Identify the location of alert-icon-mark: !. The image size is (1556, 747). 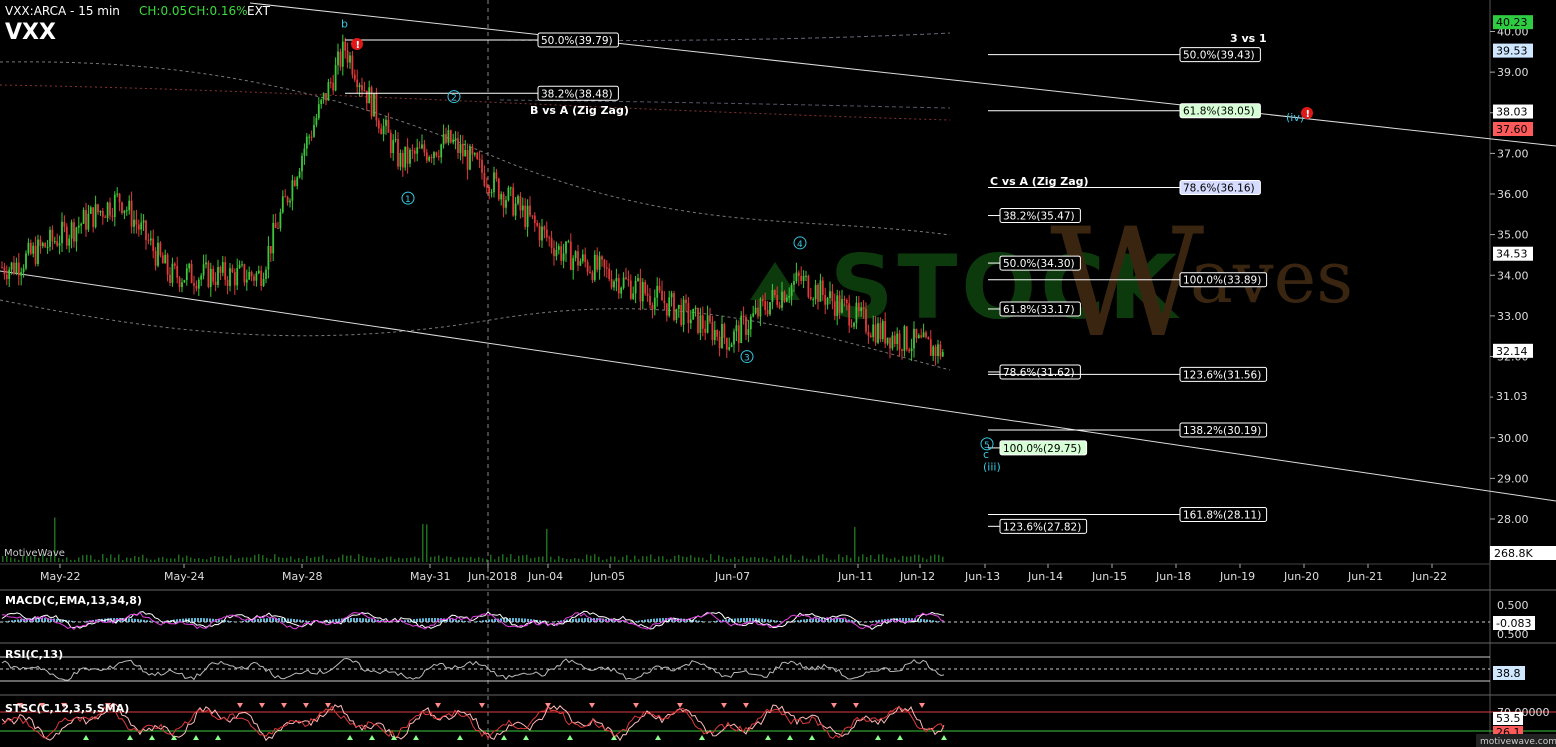
(1308, 114).